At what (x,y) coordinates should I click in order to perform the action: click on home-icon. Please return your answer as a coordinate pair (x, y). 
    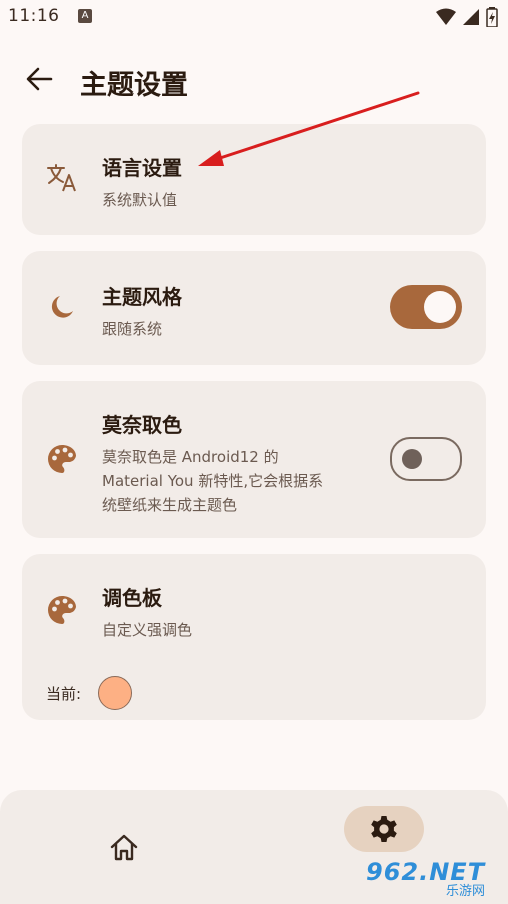
    Looking at the image, I should click on (124, 848).